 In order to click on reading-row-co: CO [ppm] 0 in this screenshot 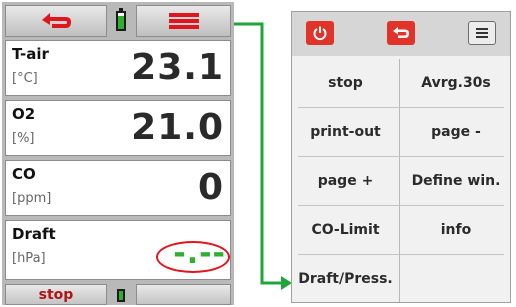, I will do `click(118, 188)`.